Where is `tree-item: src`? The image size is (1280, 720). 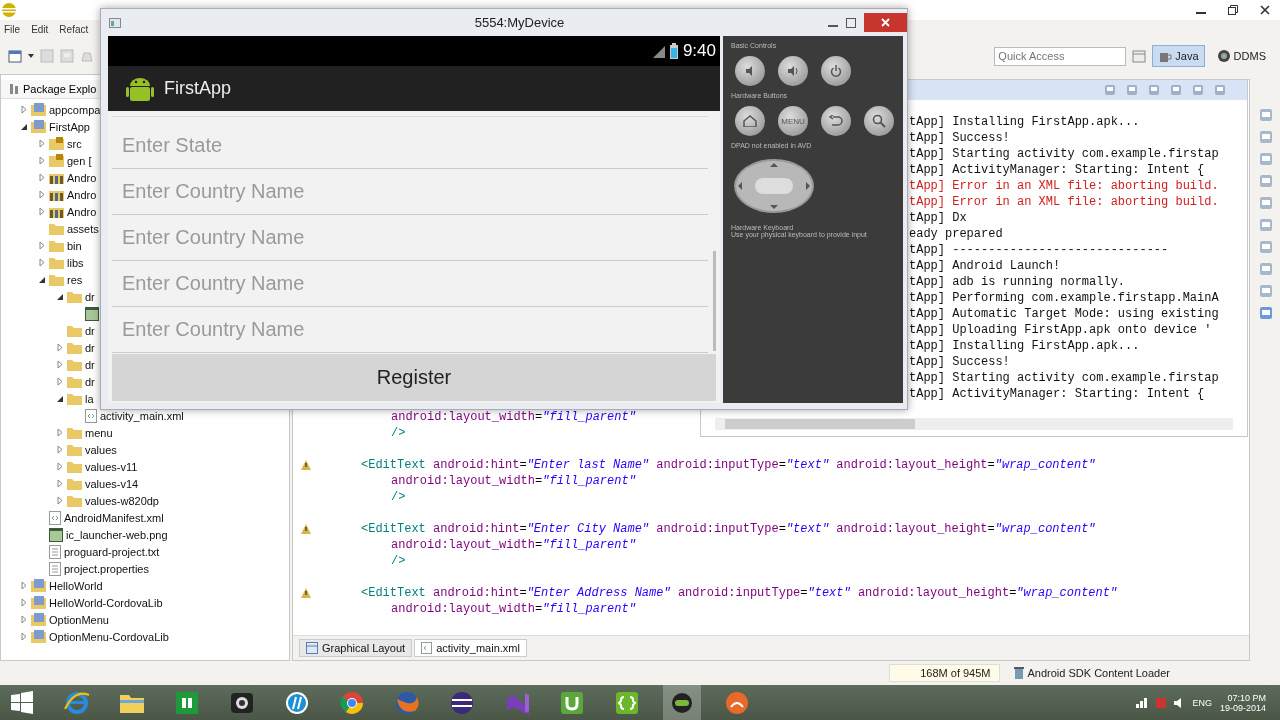
tree-item: src is located at coordinates (74, 143).